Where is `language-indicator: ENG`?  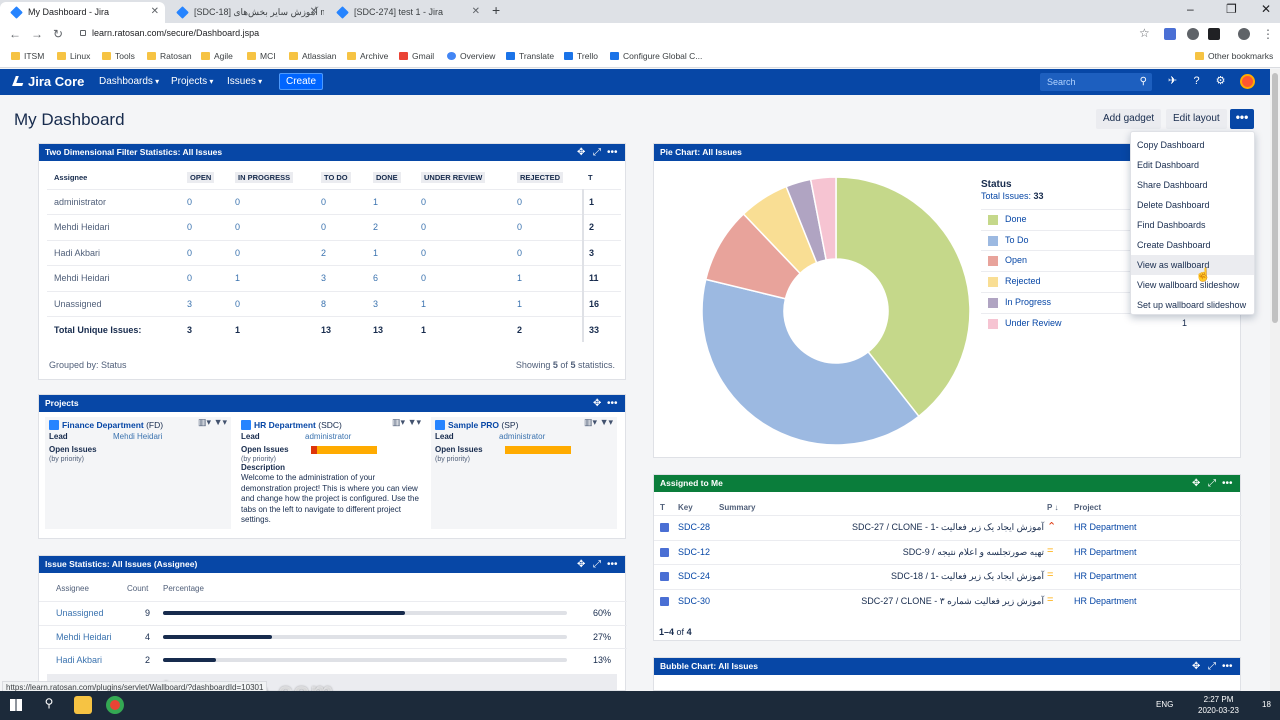 language-indicator: ENG is located at coordinates (1164, 704).